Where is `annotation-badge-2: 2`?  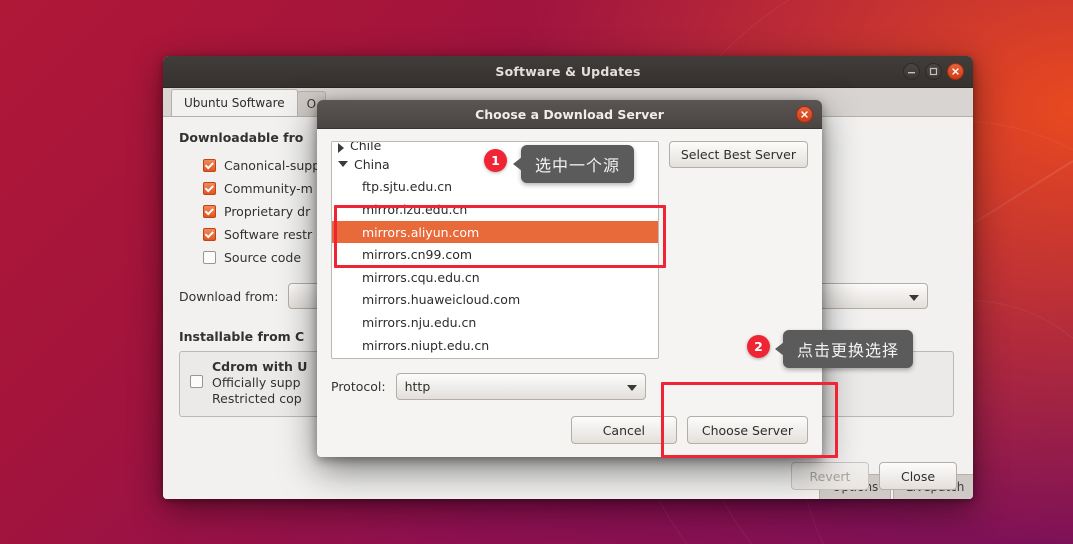
annotation-badge-2: 2 is located at coordinates (758, 346).